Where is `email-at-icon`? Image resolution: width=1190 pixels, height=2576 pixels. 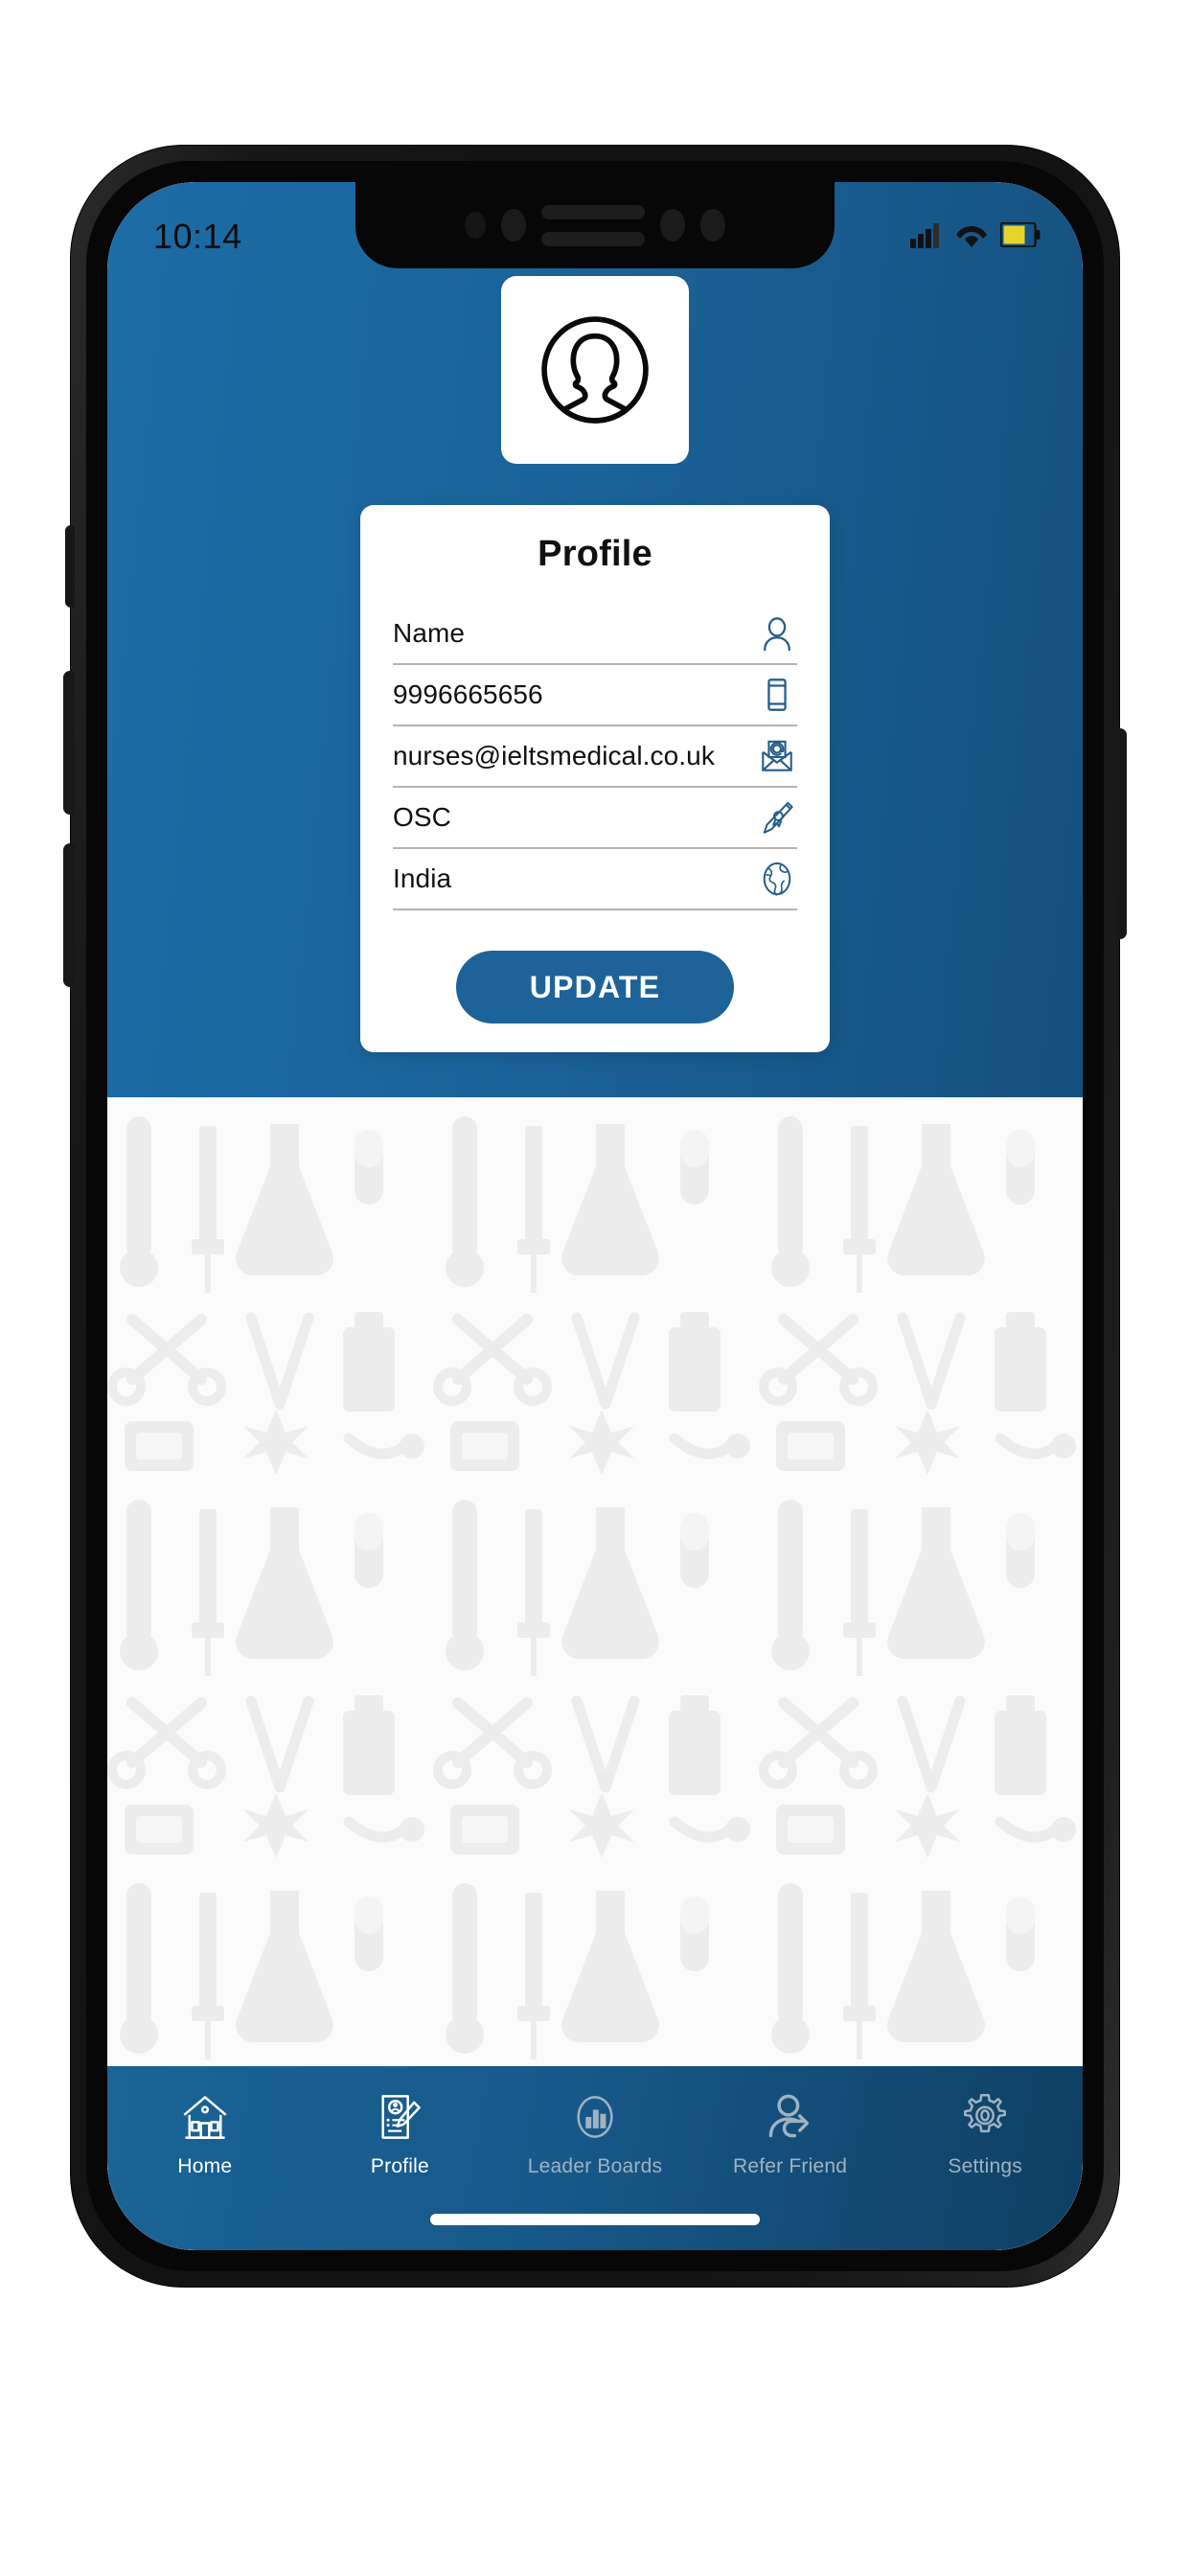 email-at-icon is located at coordinates (777, 756).